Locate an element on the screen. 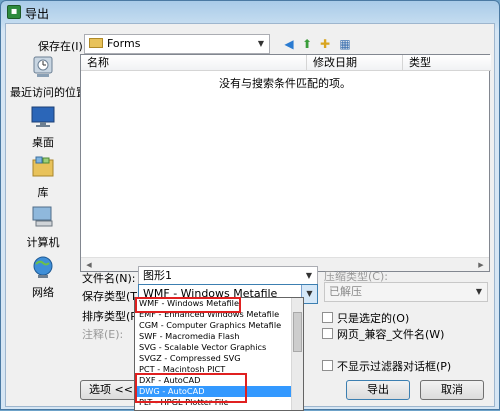 This screenshot has width=500, height=411. no-filter-dialog-label: 不显示过滤器对话框(P) is located at coordinates (394, 366).